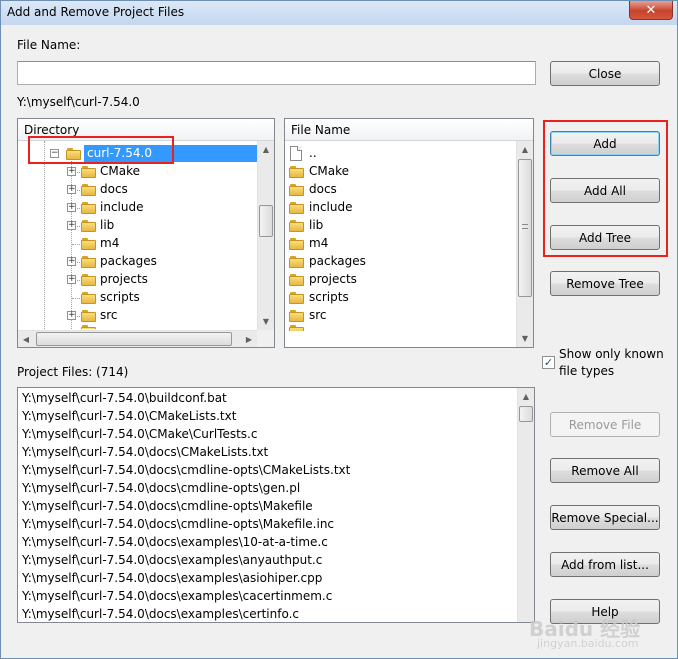 The height and width of the screenshot is (659, 678). I want to click on remove-file-button: Remove File, so click(605, 424).